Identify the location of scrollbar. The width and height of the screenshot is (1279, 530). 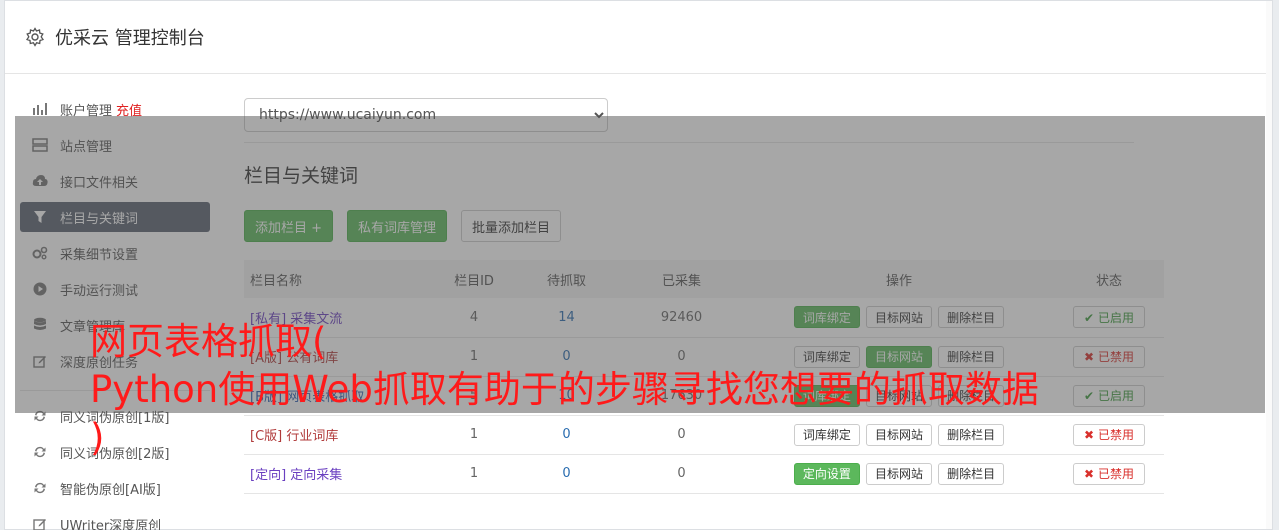
(1269, 265).